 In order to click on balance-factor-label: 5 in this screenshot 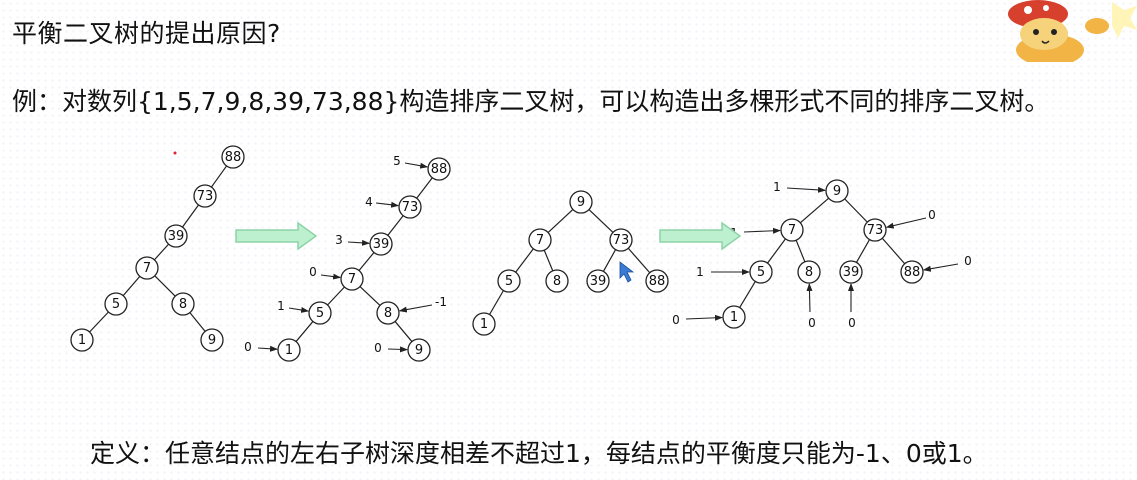, I will do `click(397, 161)`.